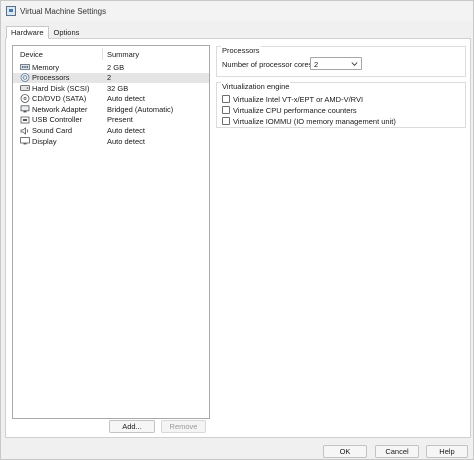 Image resolution: width=474 pixels, height=460 pixels. I want to click on processor-cores-label: Number of processor cores:, so click(268, 64).